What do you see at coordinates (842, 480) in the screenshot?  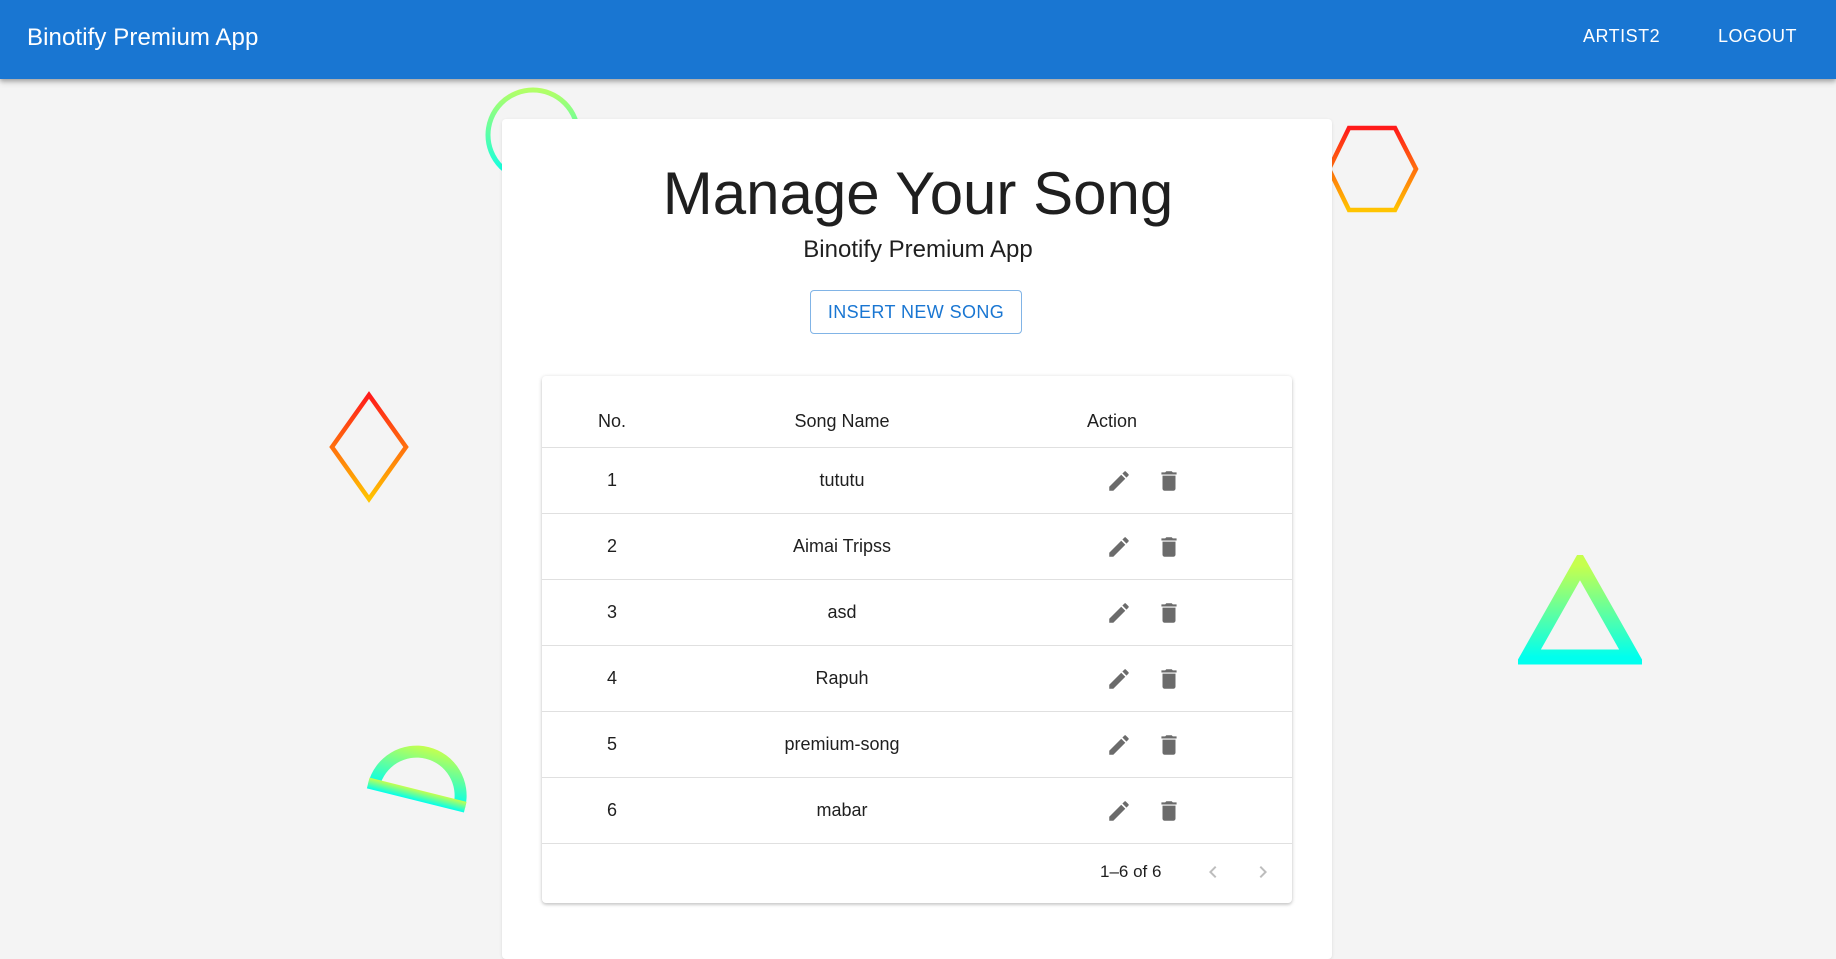 I see `song-name: tututu` at bounding box center [842, 480].